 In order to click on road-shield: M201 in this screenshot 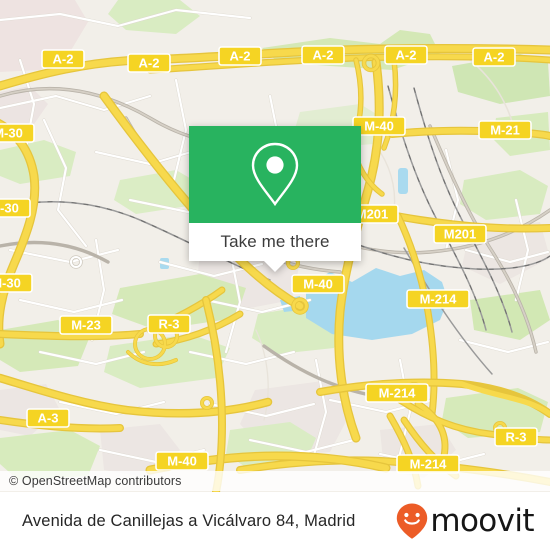, I will do `click(460, 234)`.